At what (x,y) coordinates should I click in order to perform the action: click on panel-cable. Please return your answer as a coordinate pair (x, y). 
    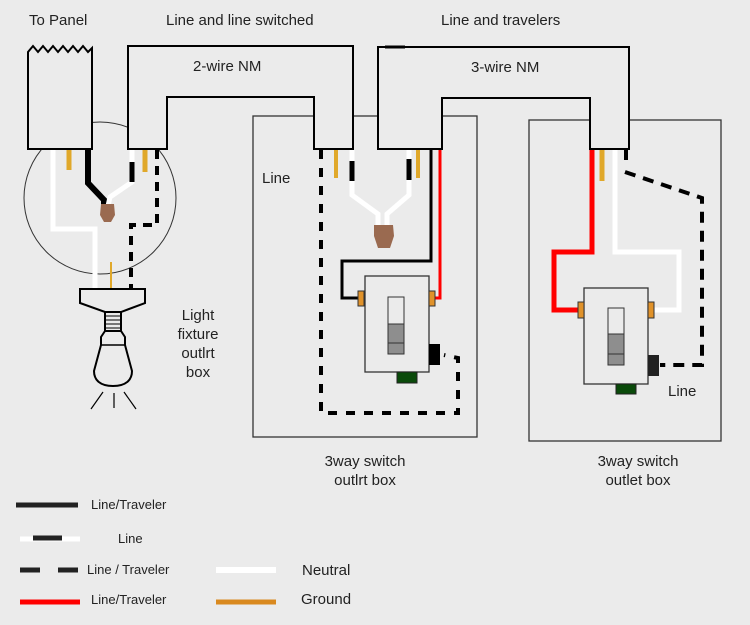
    Looking at the image, I should click on (60, 97).